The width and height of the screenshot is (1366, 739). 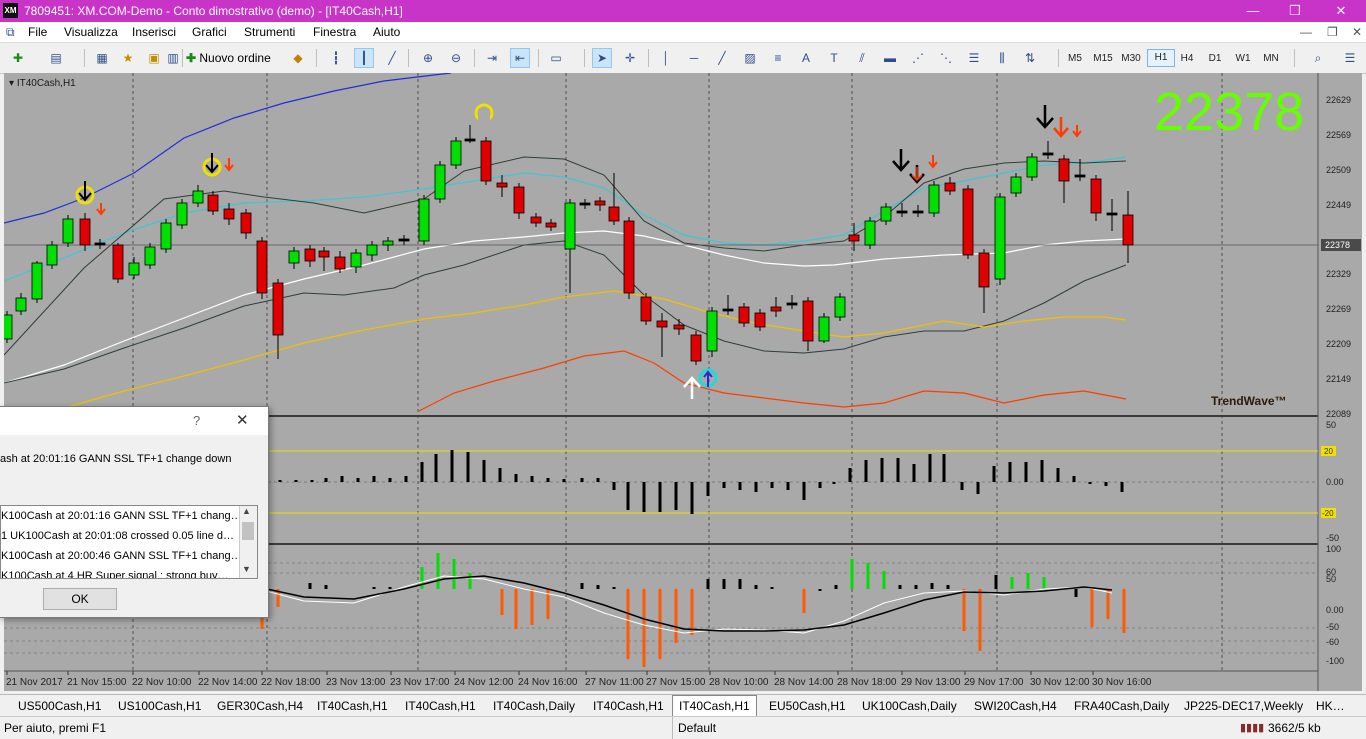 I want to click on minimize-button: —, so click(x=1253, y=11).